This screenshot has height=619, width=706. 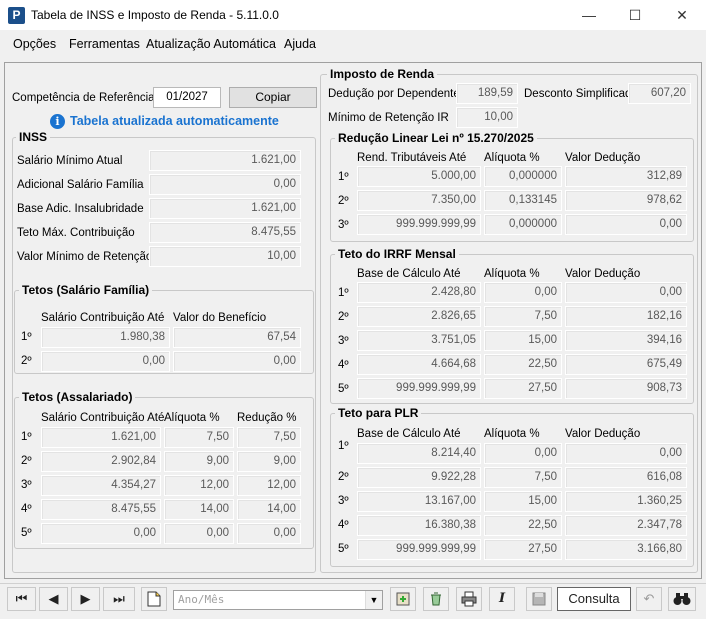 I want to click on menu-opcoes: Opções, so click(x=34, y=44).